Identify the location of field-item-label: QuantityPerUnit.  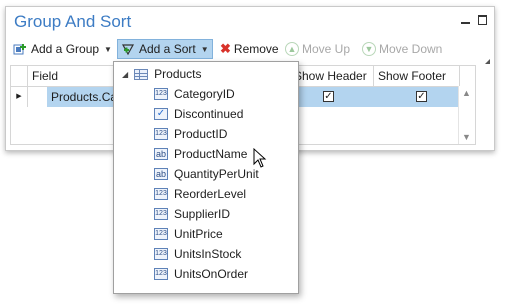
(216, 174).